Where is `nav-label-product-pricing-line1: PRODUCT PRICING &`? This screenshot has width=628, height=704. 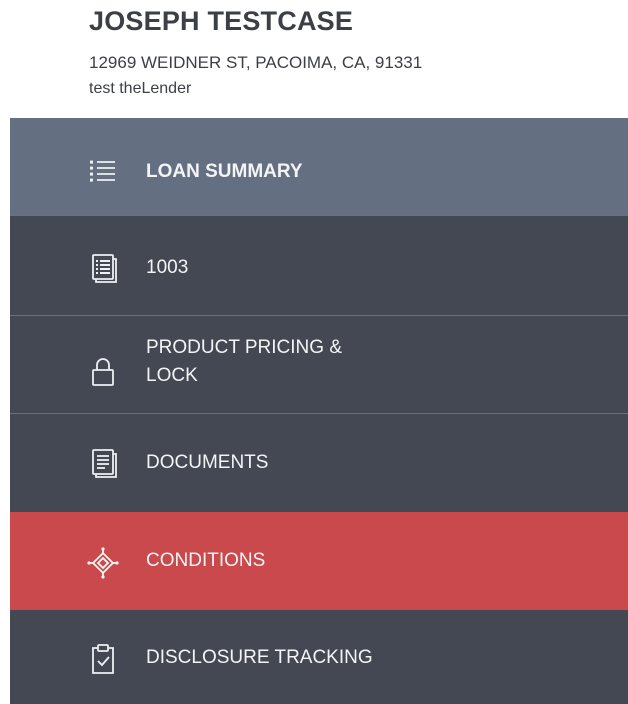
nav-label-product-pricing-line1: PRODUCT PRICING & is located at coordinates (244, 347).